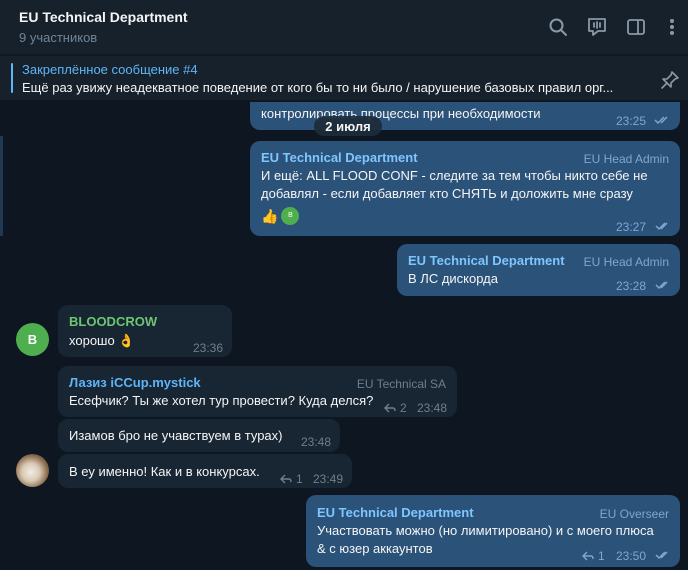 The image size is (688, 570). I want to click on scroll-indicator, so click(1, 186).